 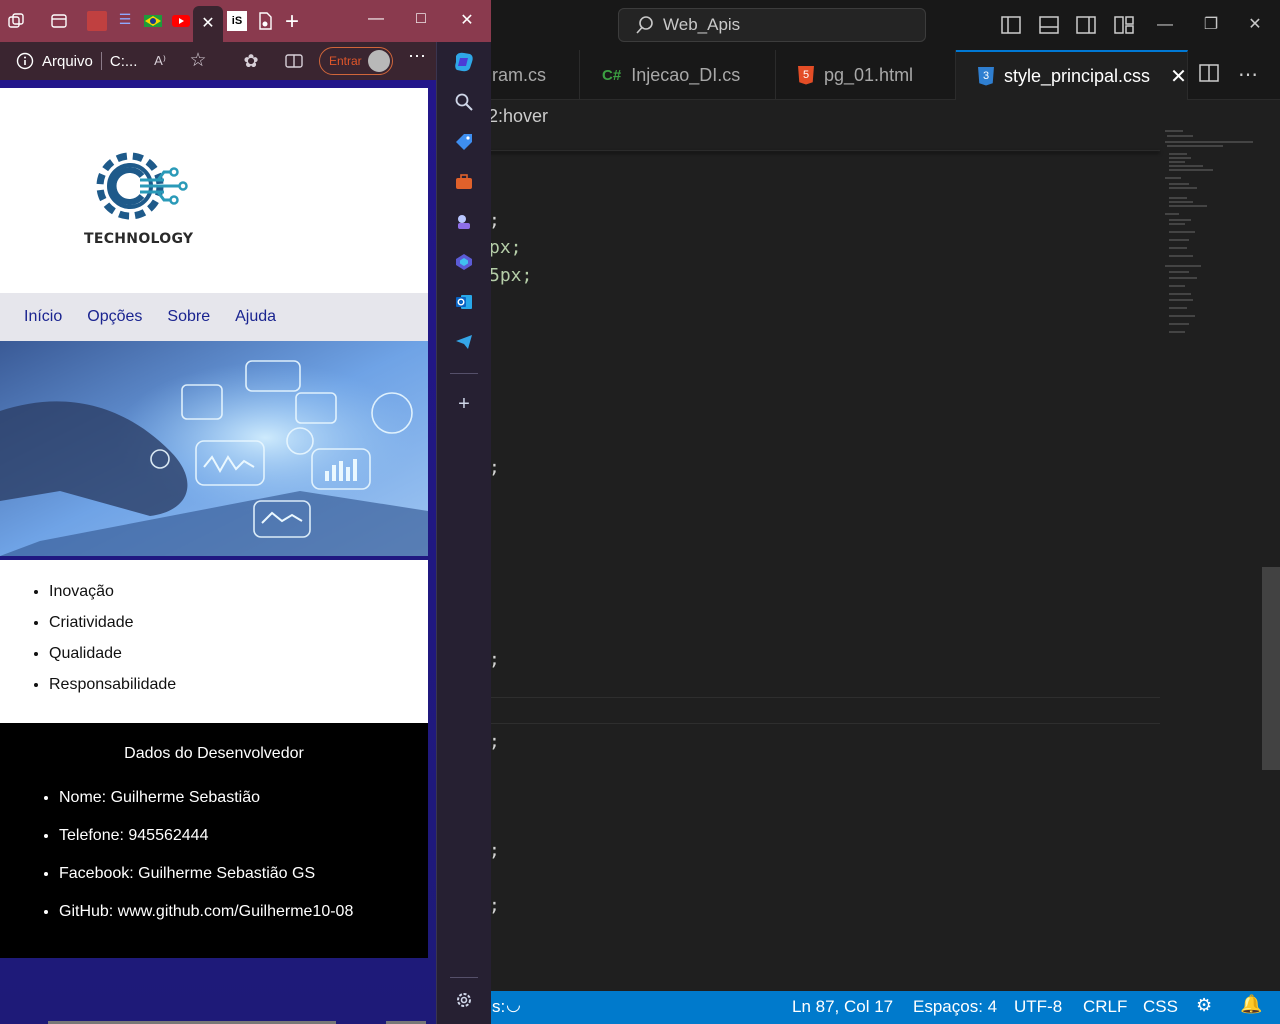 I want to click on loading-spinner-icon: ◡, so click(x=513, y=1004).